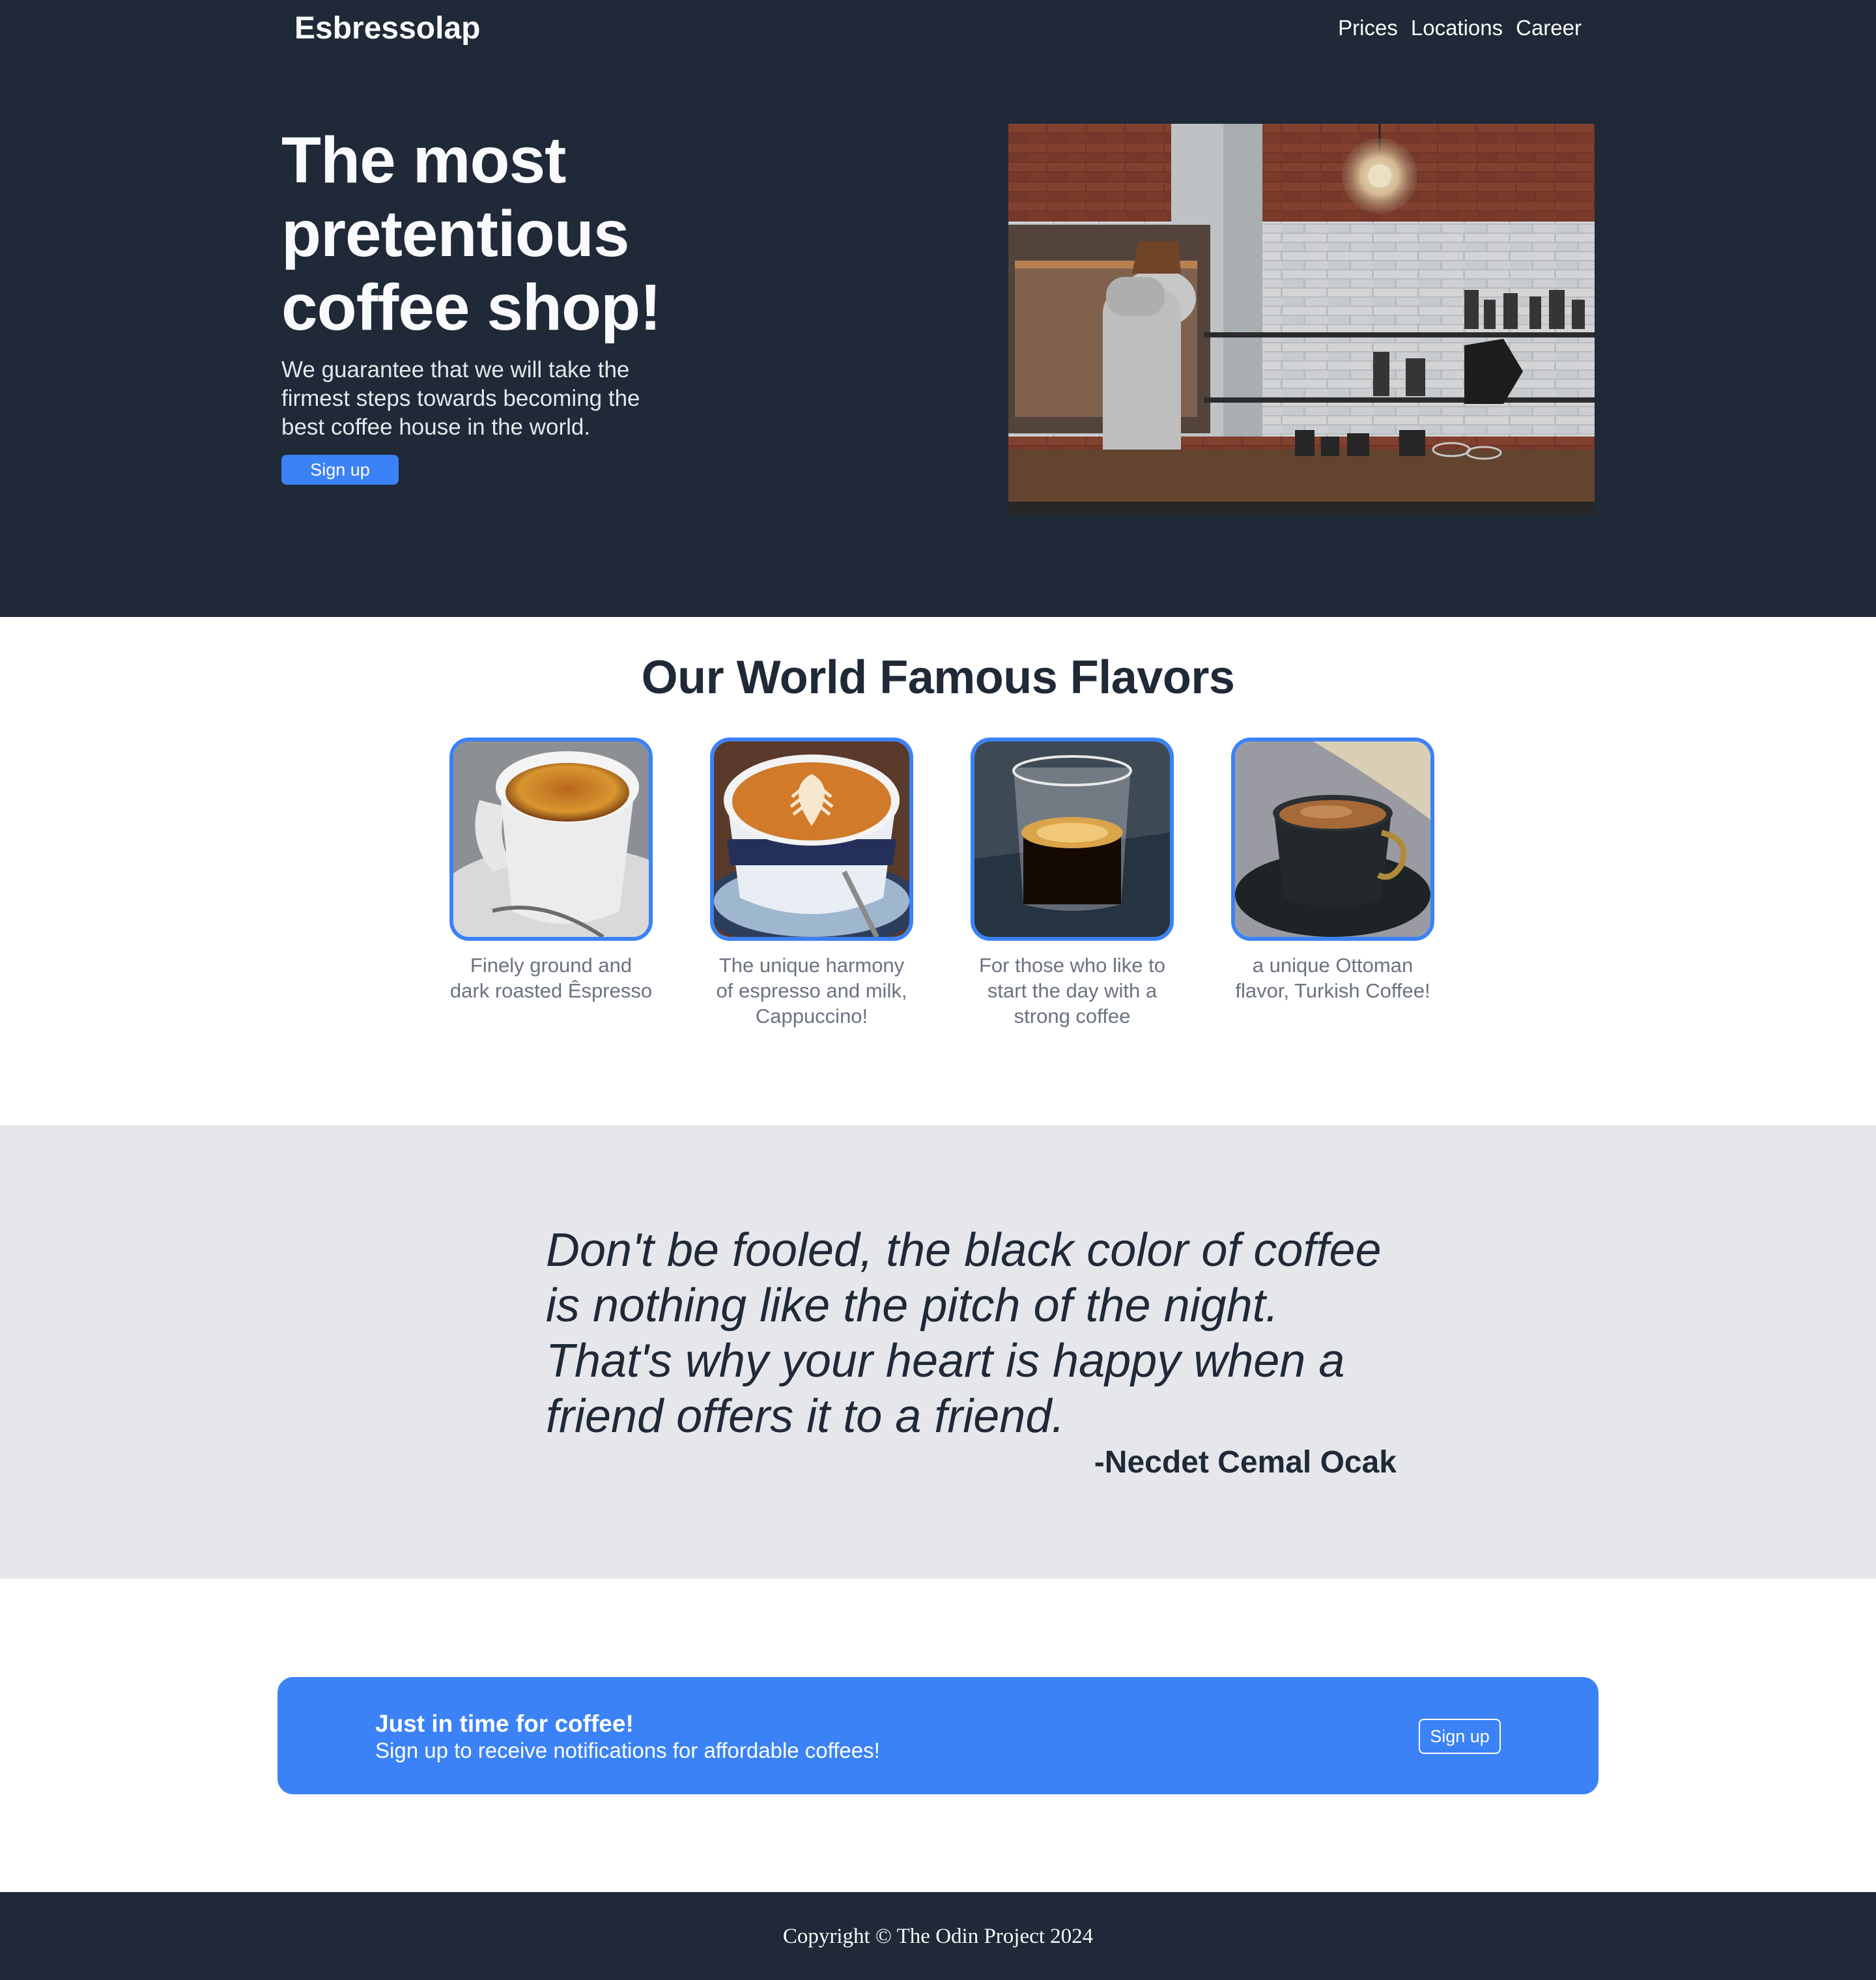  What do you see at coordinates (505, 1724) in the screenshot?
I see `banner-title: Just in time for coffee!` at bounding box center [505, 1724].